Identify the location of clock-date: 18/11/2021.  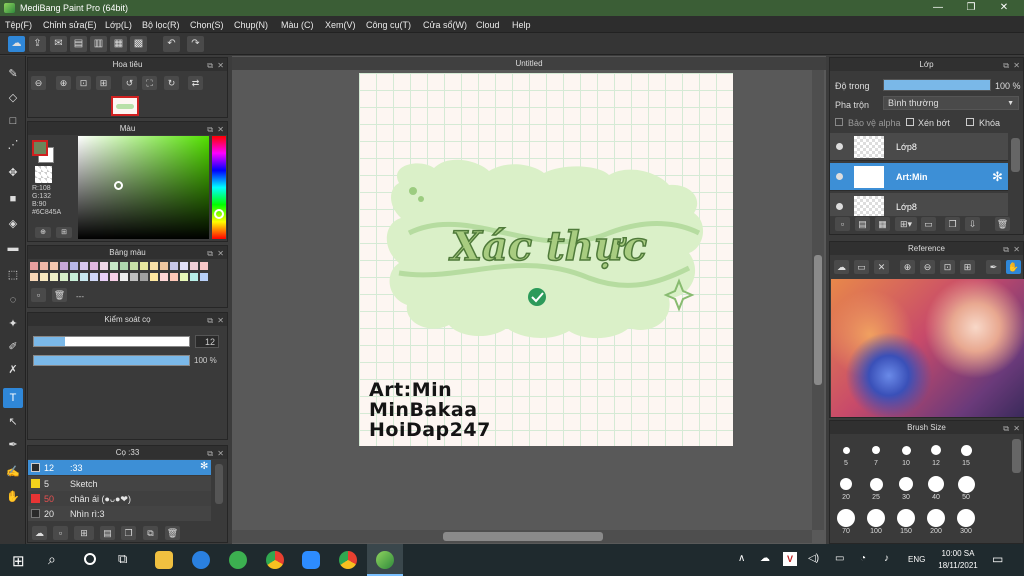
(958, 565).